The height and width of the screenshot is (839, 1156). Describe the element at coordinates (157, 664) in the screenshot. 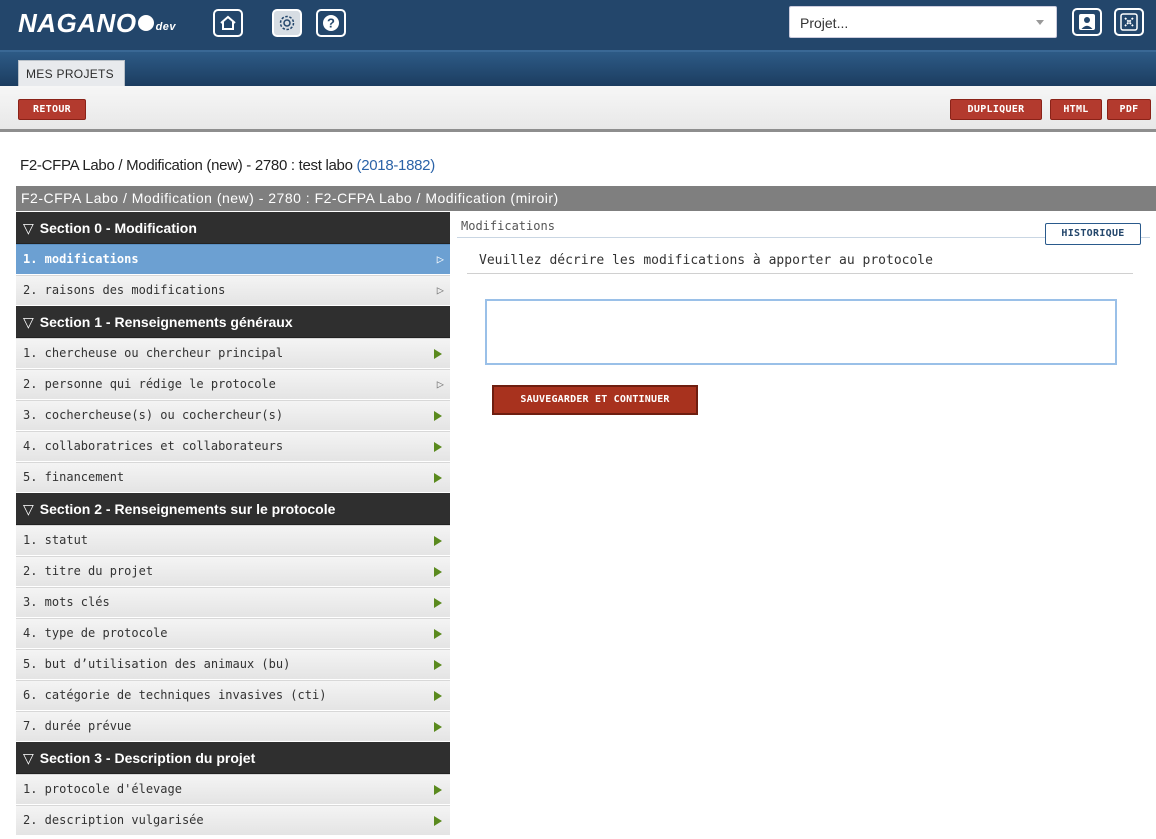

I see `sidebar-item-label: 5. but d’utilisation des animaux (bu)` at that location.